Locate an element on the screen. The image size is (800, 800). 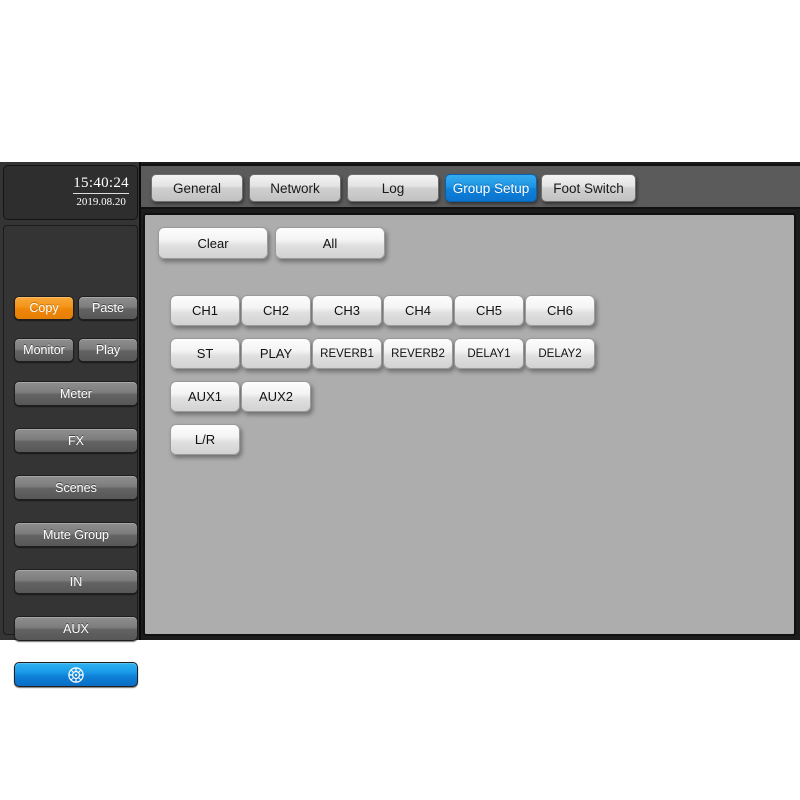
group-button-ch5: CH5 is located at coordinates (489, 310).